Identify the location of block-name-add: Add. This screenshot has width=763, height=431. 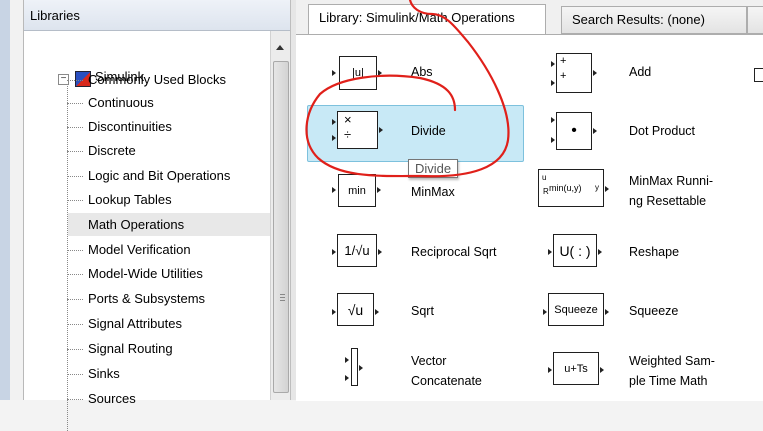
(640, 72).